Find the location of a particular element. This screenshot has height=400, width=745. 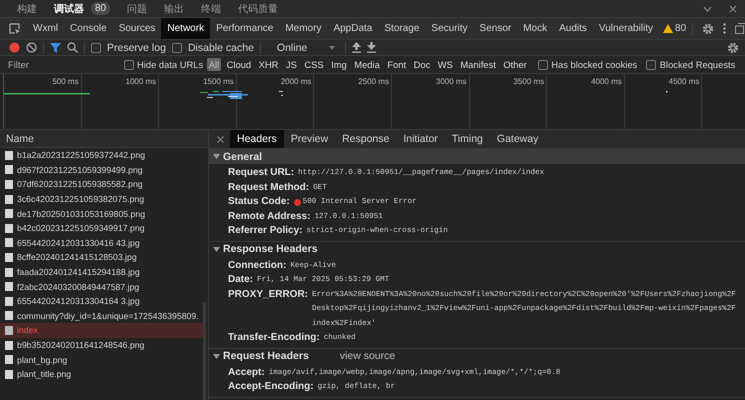

request-row: b42c0202312251059349917.png is located at coordinates (101, 228).